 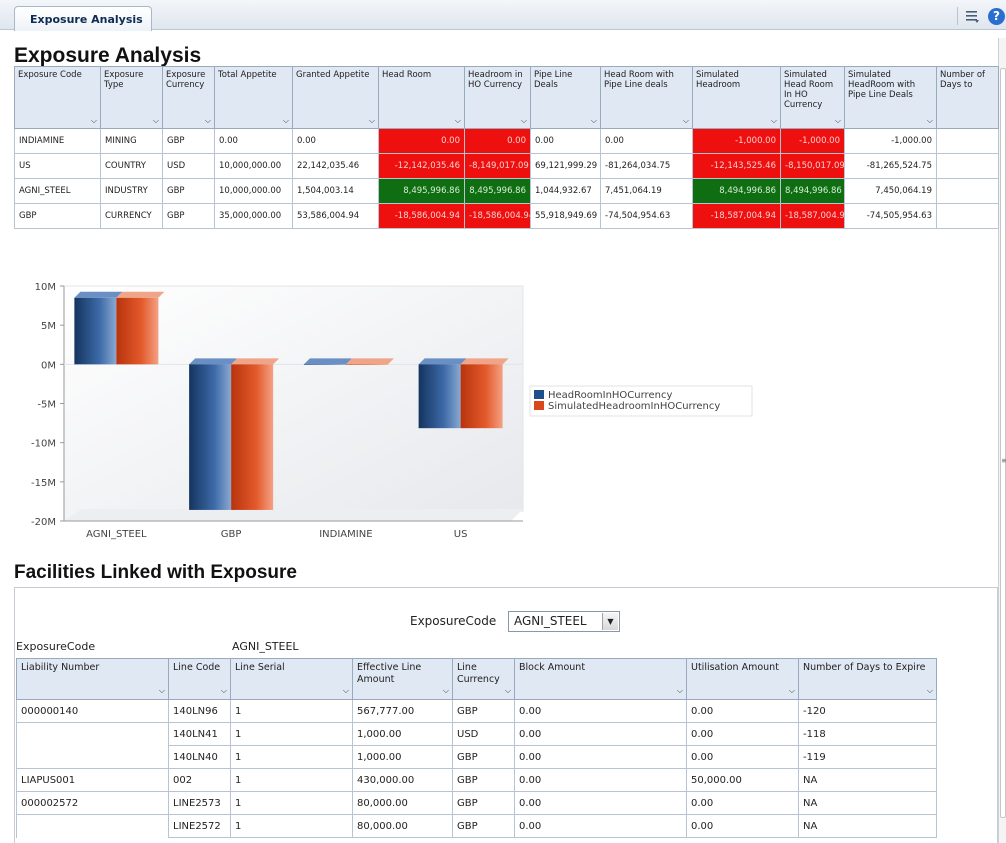 What do you see at coordinates (335, 97) in the screenshot?
I see `exposure-col-header: Granted Appetite ⌵` at bounding box center [335, 97].